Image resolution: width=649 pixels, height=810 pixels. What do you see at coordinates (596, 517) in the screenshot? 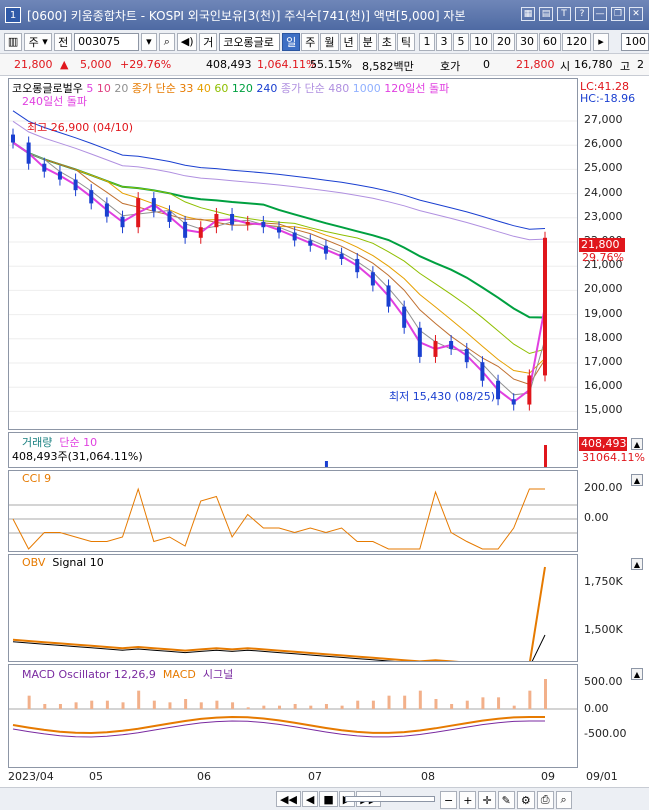
I see `cci-y-tick: 0.00` at bounding box center [596, 517].